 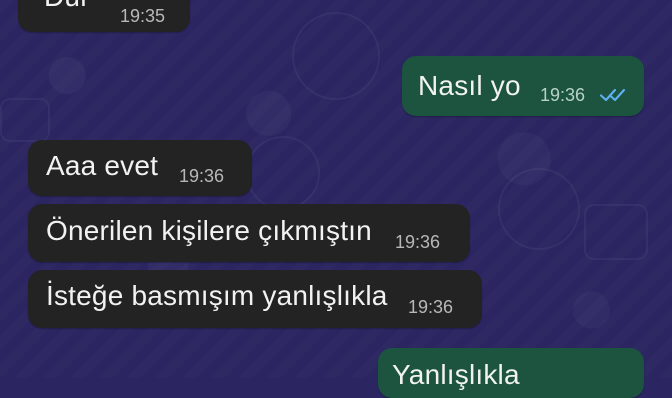 I want to click on message-bubble-incoming: Dur 19:35, so click(x=104, y=16).